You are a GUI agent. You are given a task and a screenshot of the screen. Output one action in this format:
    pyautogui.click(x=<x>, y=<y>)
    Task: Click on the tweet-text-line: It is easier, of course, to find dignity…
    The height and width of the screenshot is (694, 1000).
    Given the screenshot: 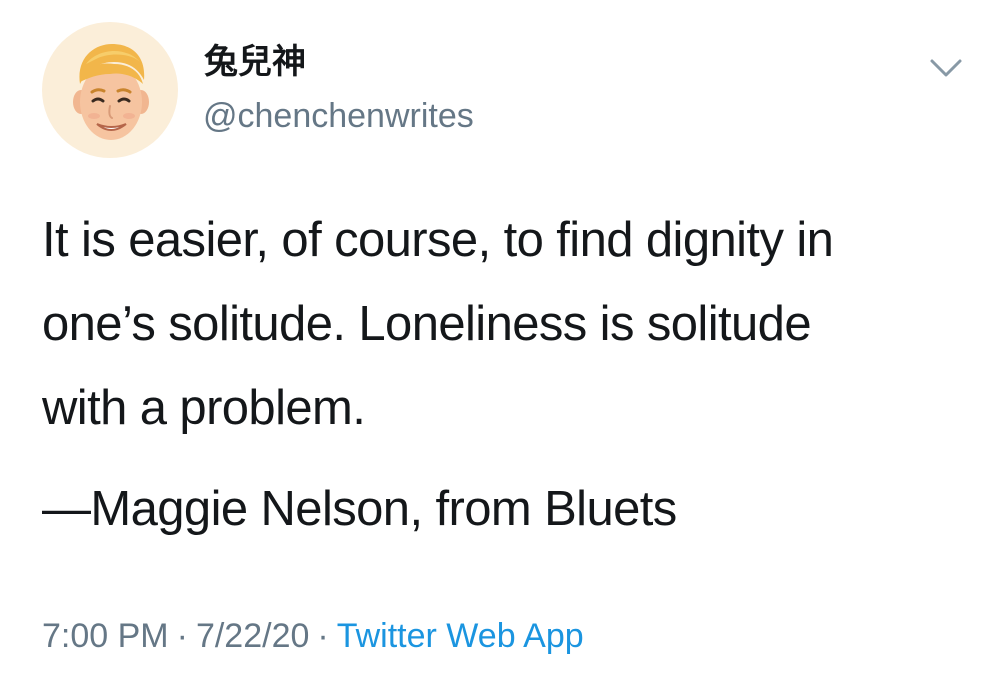 What is the action you would take?
    pyautogui.click(x=438, y=240)
    